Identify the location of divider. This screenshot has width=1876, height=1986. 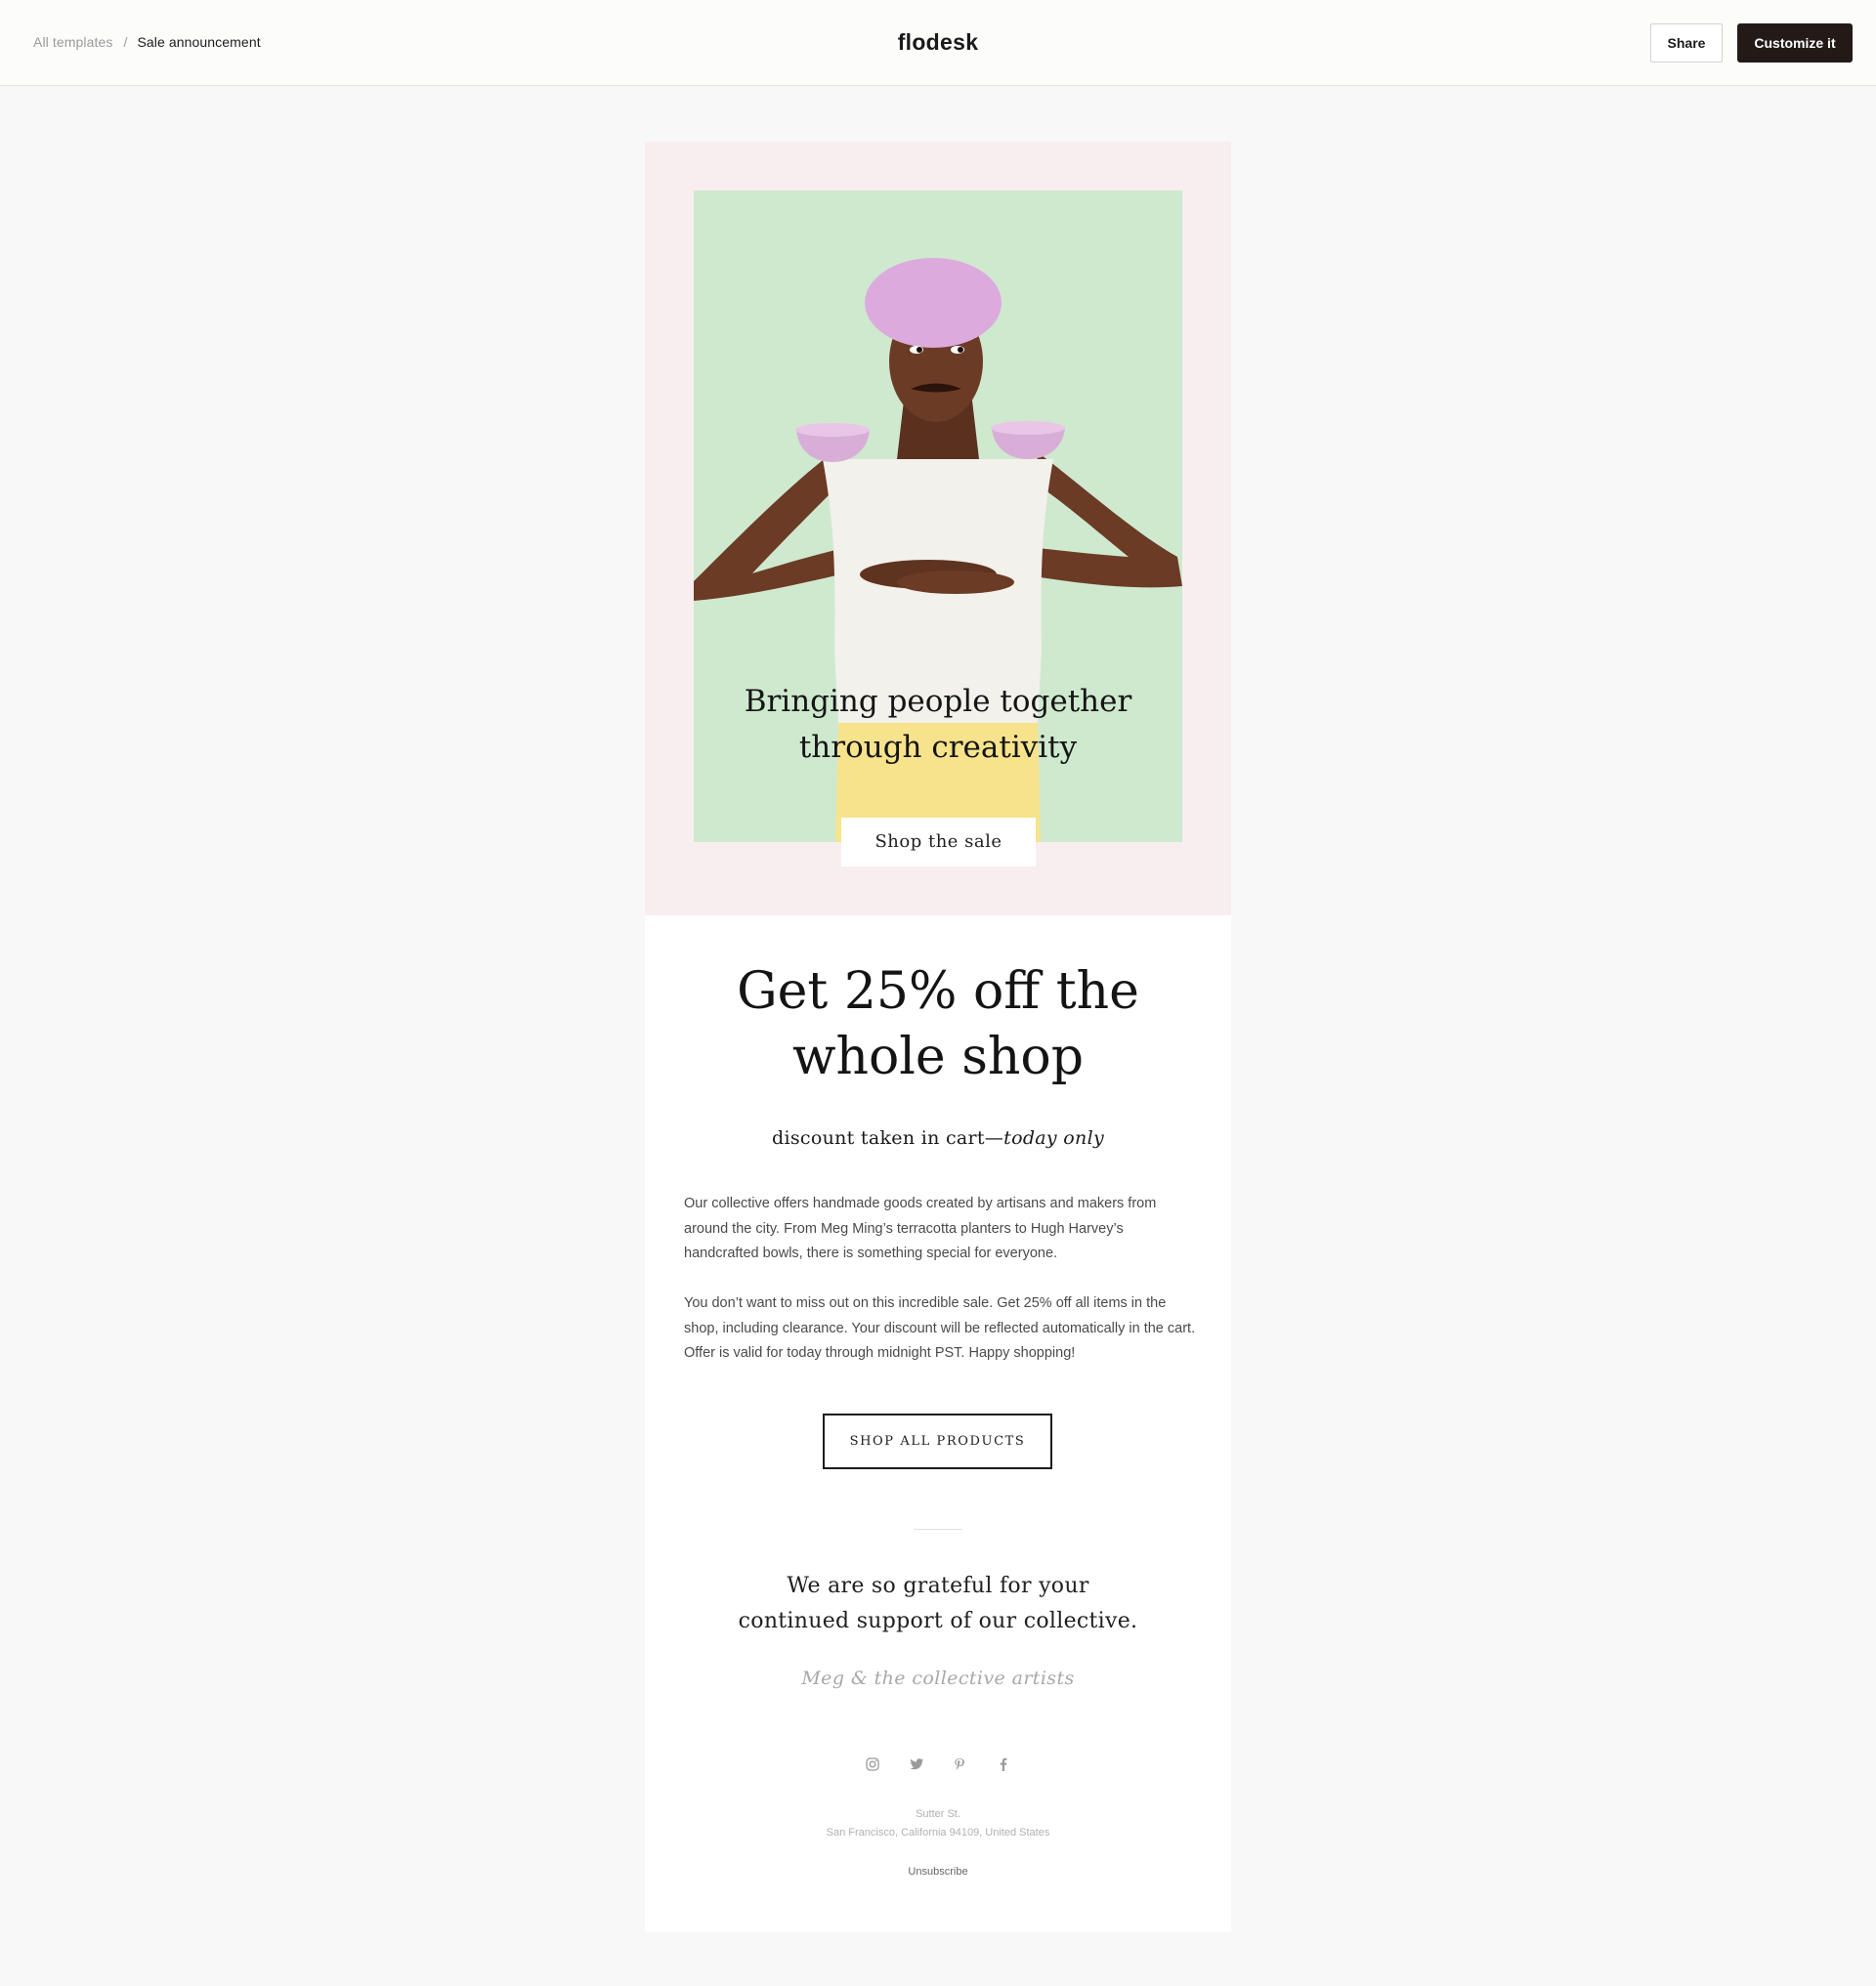
(938, 1529).